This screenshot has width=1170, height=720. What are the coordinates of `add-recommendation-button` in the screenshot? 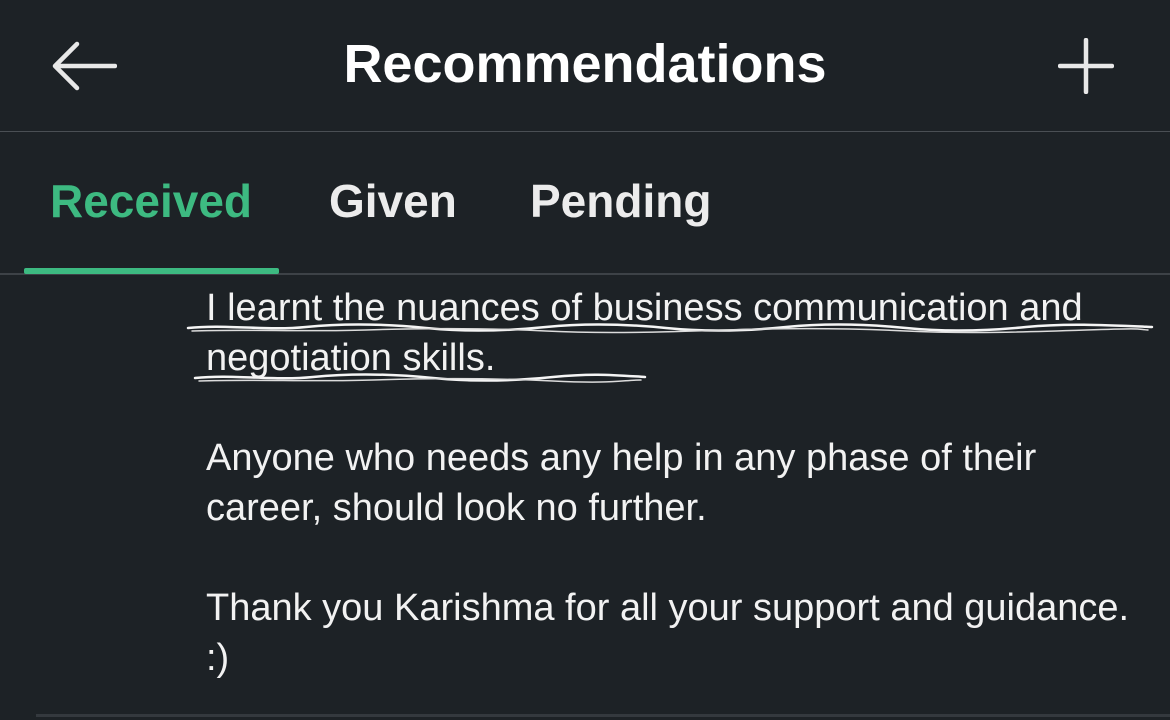 It's located at (1086, 66).